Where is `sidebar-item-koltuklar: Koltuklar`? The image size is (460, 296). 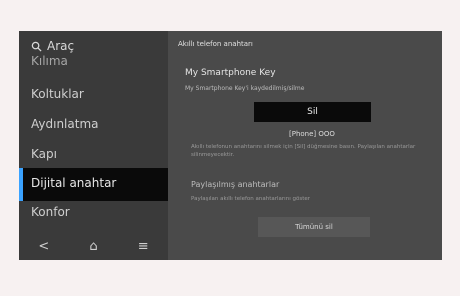
sidebar-item-koltuklar: Koltuklar is located at coordinates (57, 94).